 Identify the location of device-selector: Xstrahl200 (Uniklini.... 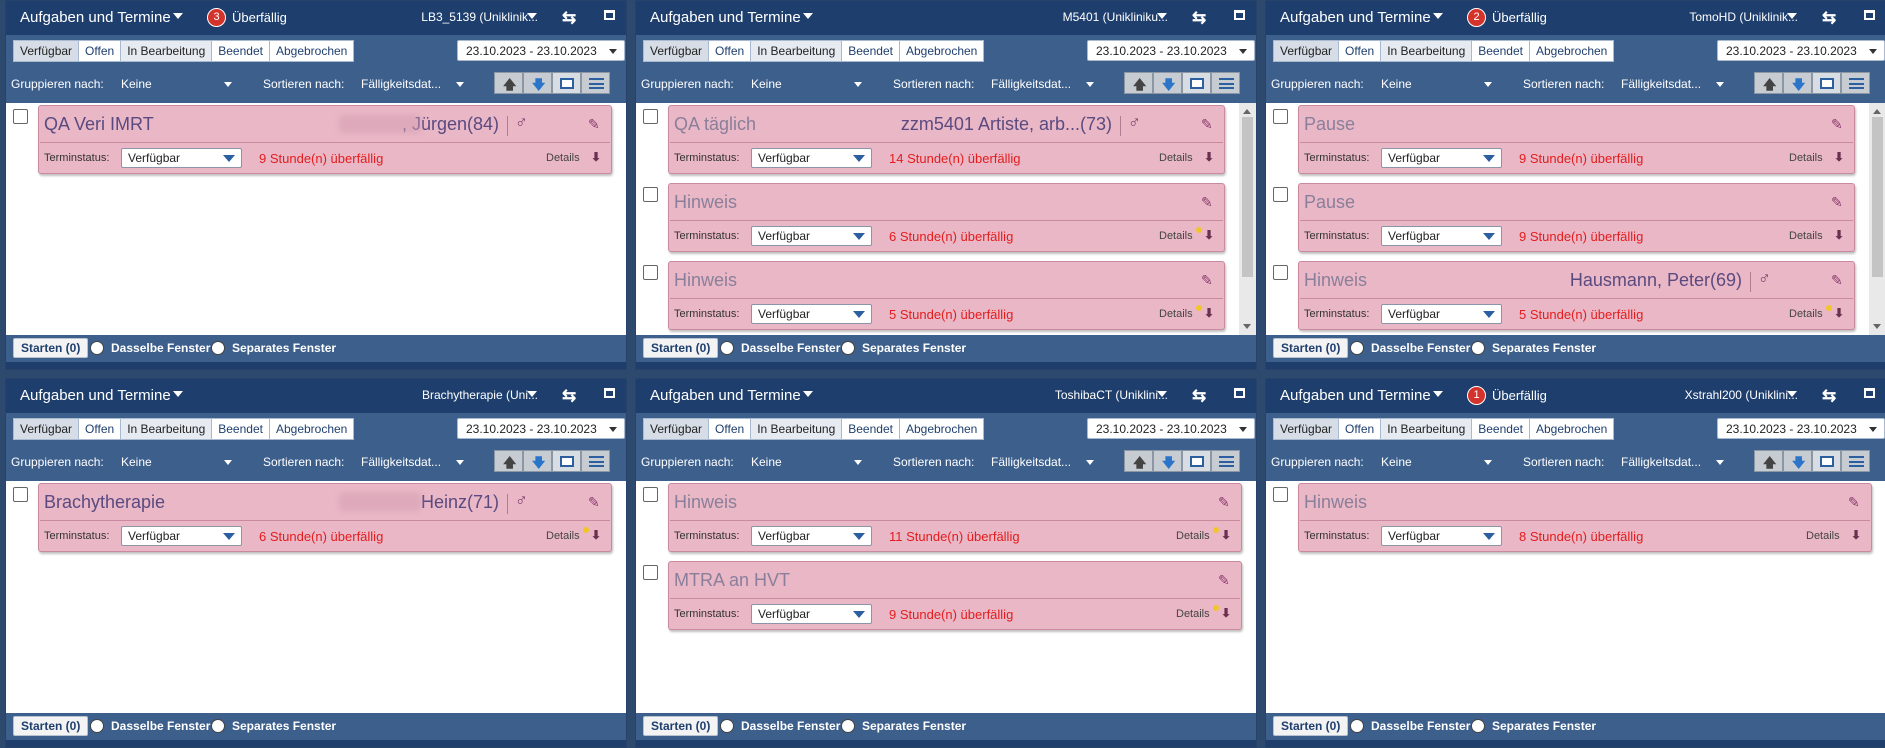
(1713, 395).